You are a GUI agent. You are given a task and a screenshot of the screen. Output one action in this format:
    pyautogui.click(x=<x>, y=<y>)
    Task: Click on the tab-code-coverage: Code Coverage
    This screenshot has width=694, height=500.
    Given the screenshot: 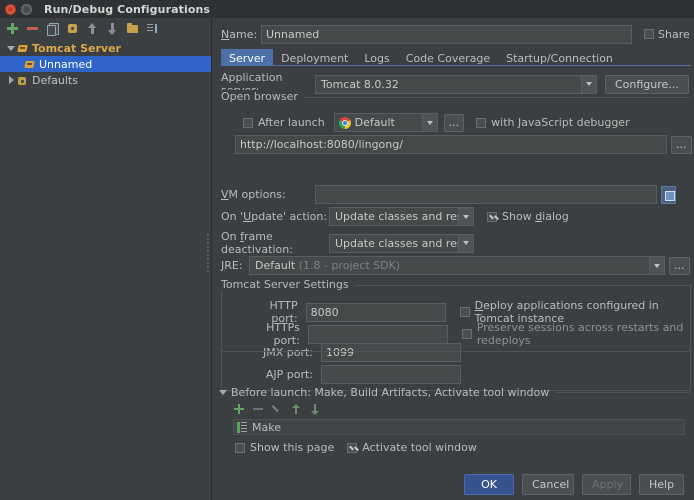 What is the action you would take?
    pyautogui.click(x=448, y=57)
    